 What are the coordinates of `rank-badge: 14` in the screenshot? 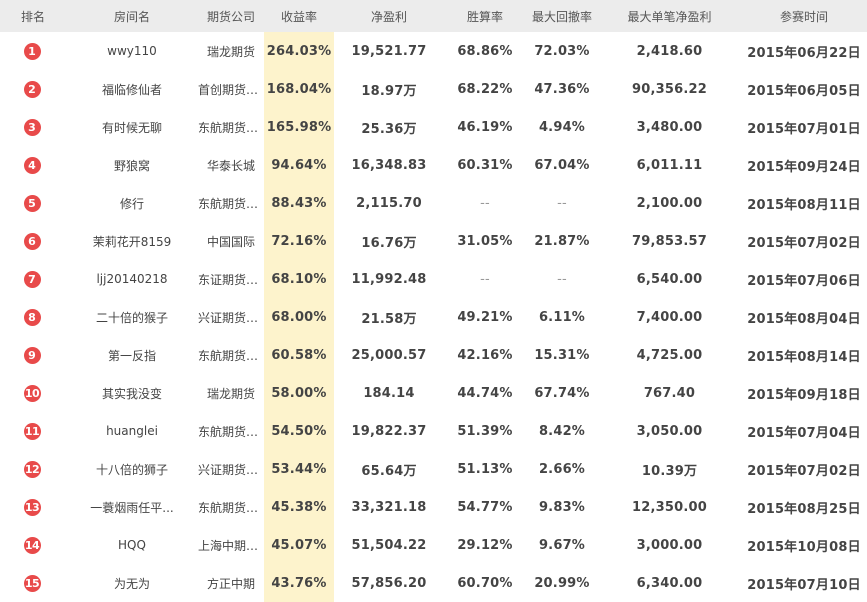 It's located at (32, 545).